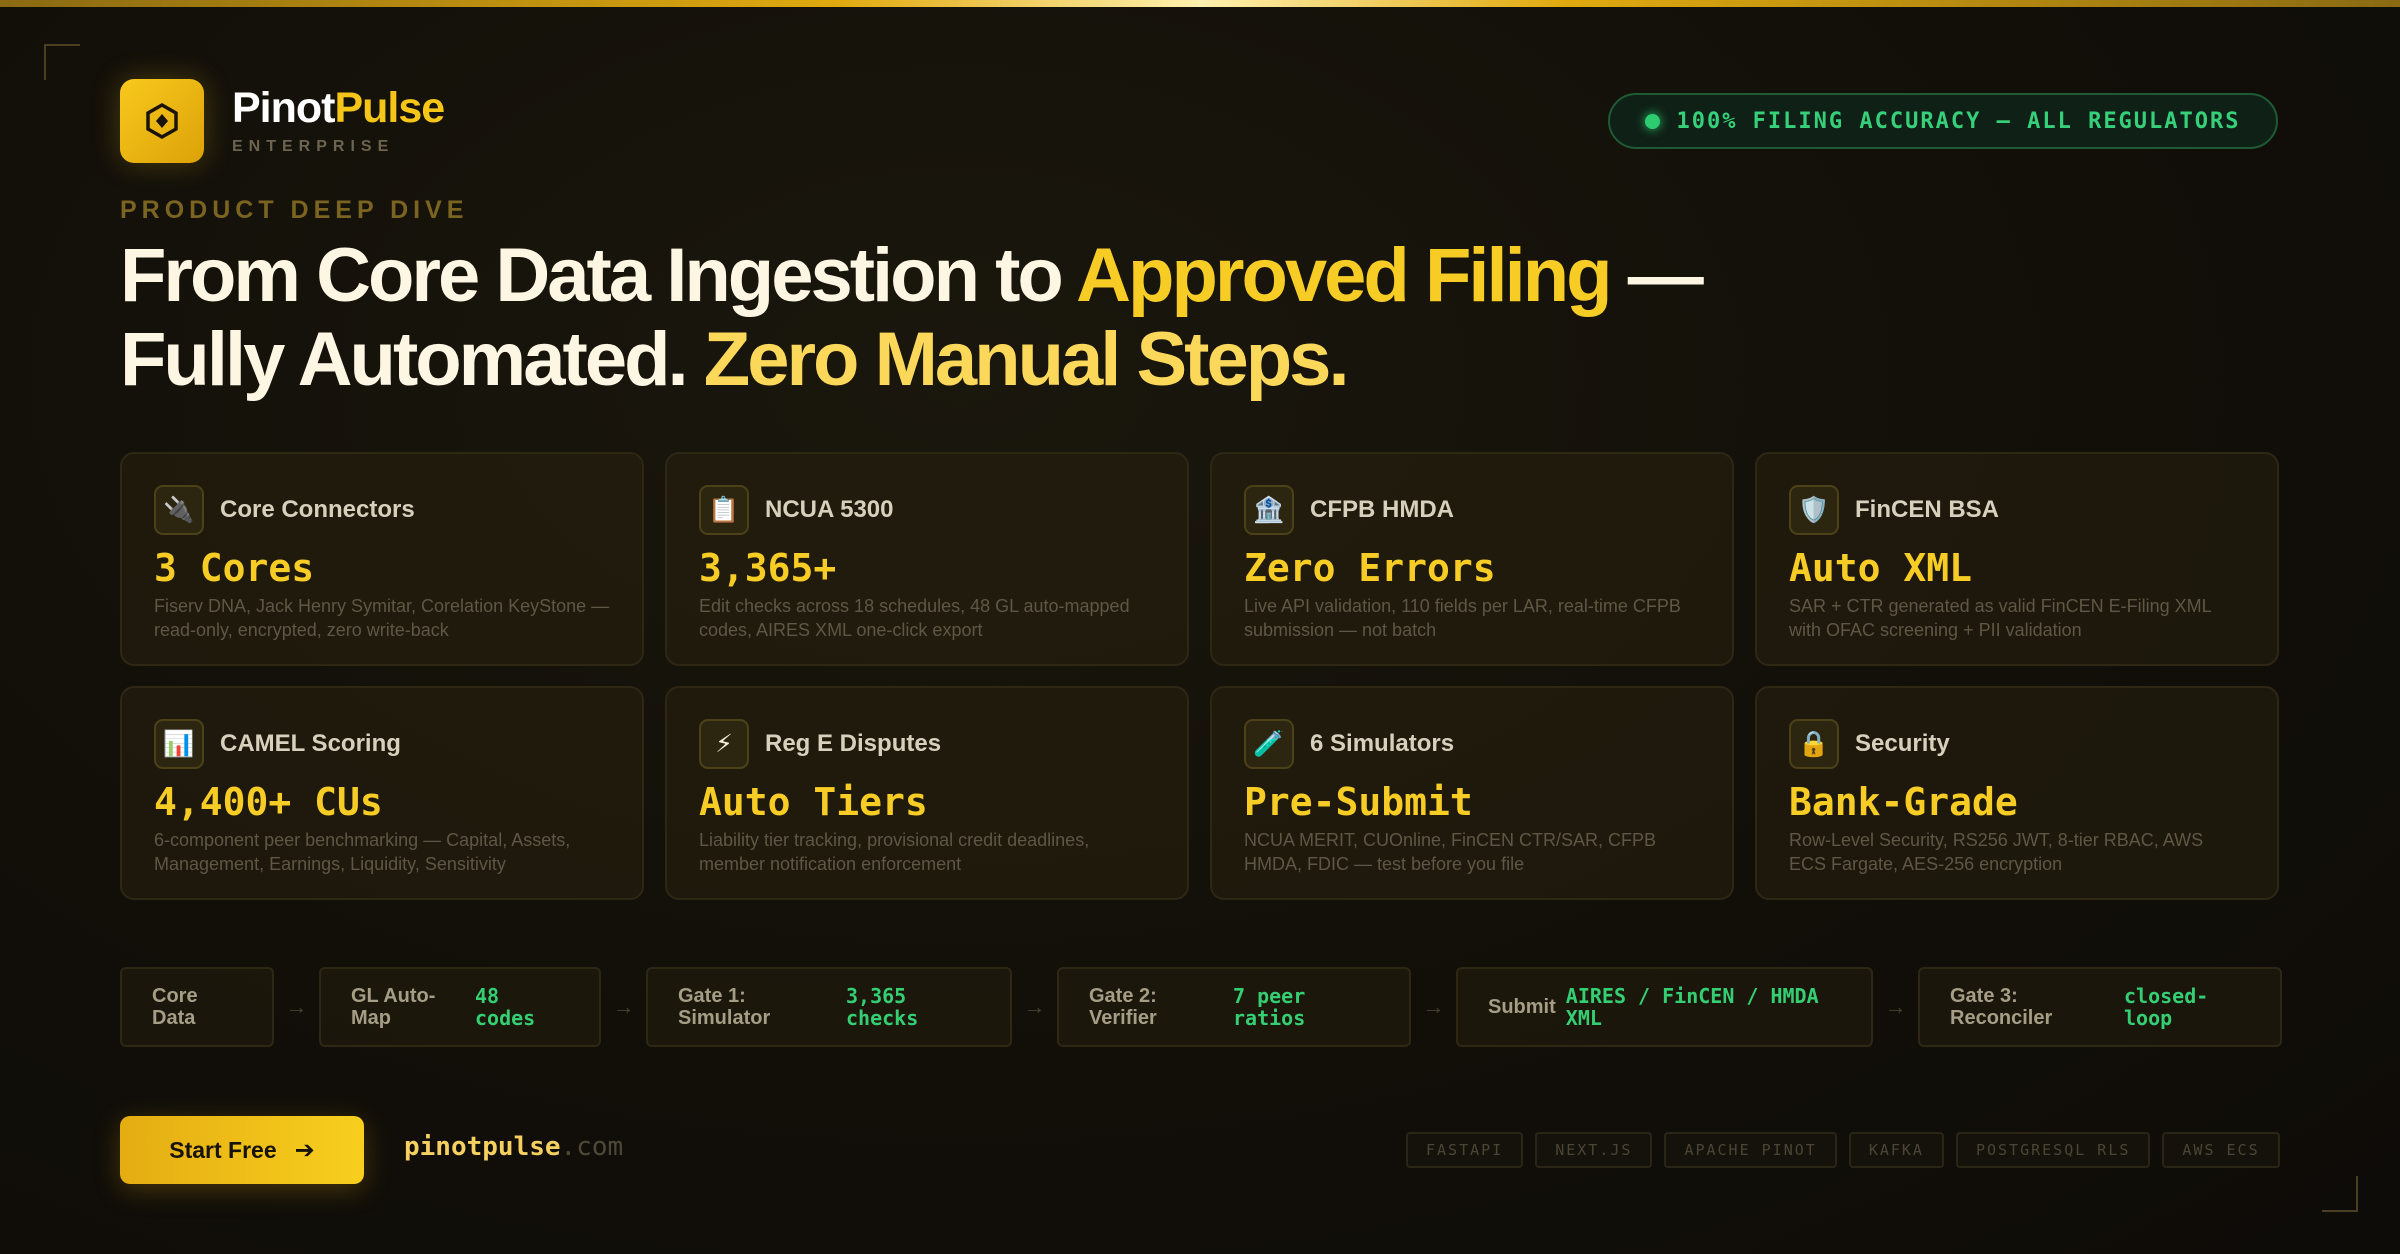  What do you see at coordinates (813, 802) in the screenshot?
I see `card-value: Auto Tiers` at bounding box center [813, 802].